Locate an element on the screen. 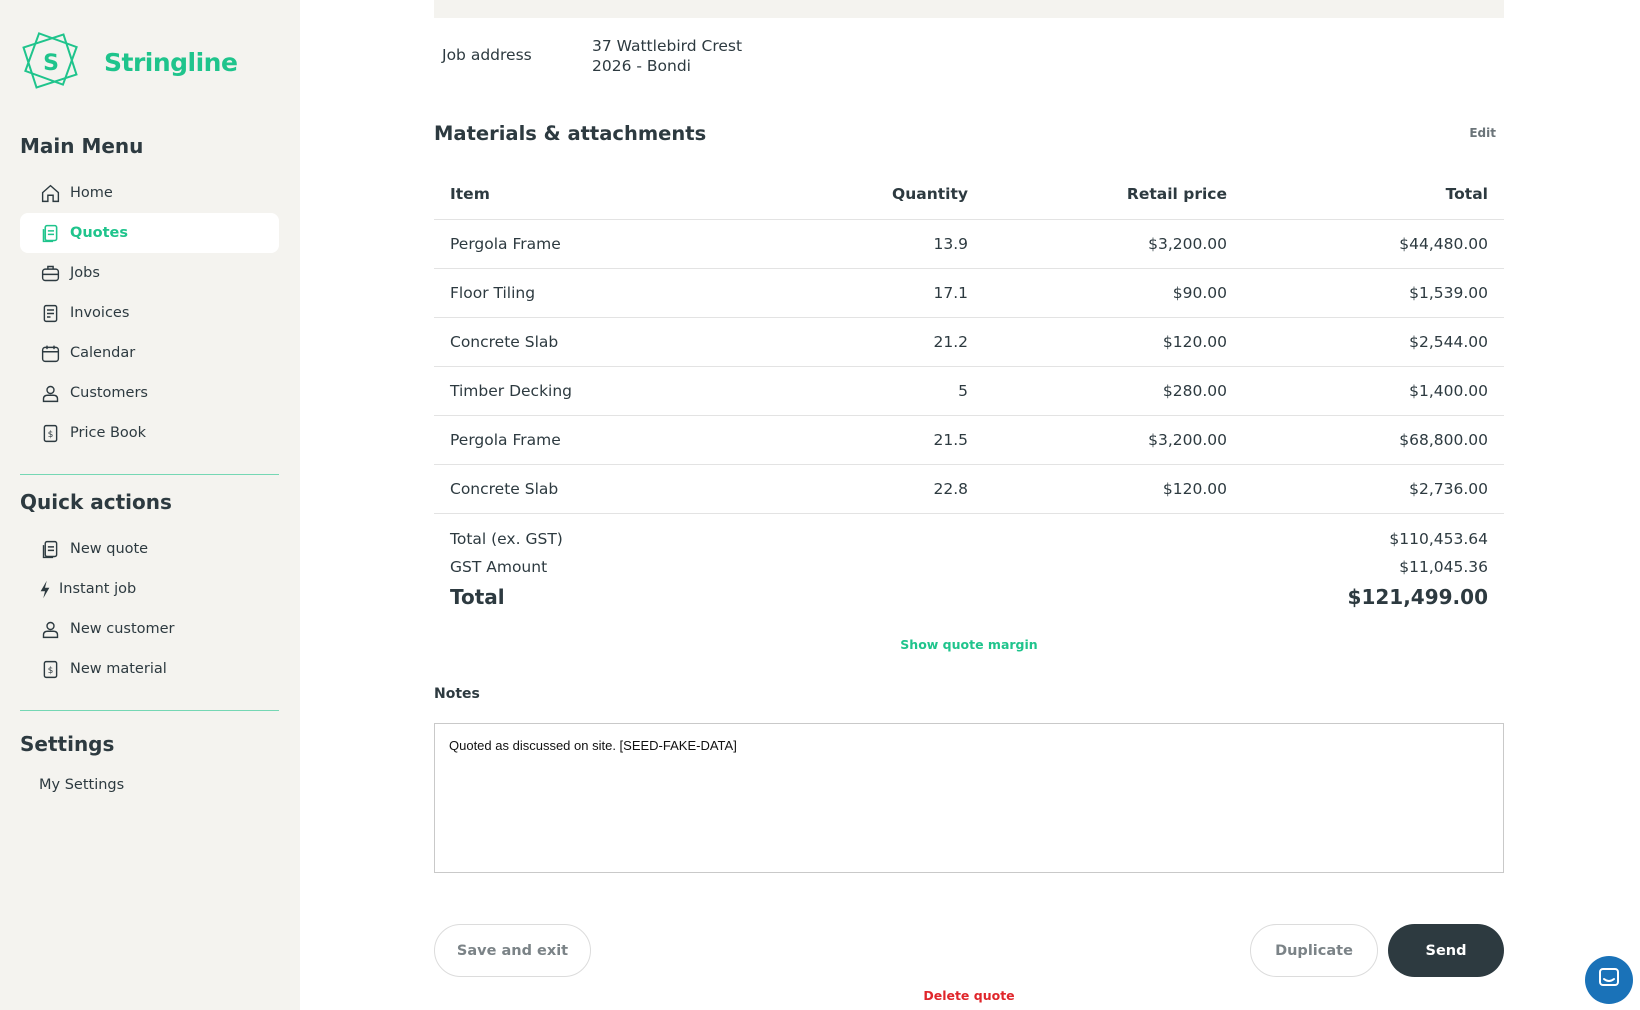  sidebar-item-label: Jobs is located at coordinates (85, 273).